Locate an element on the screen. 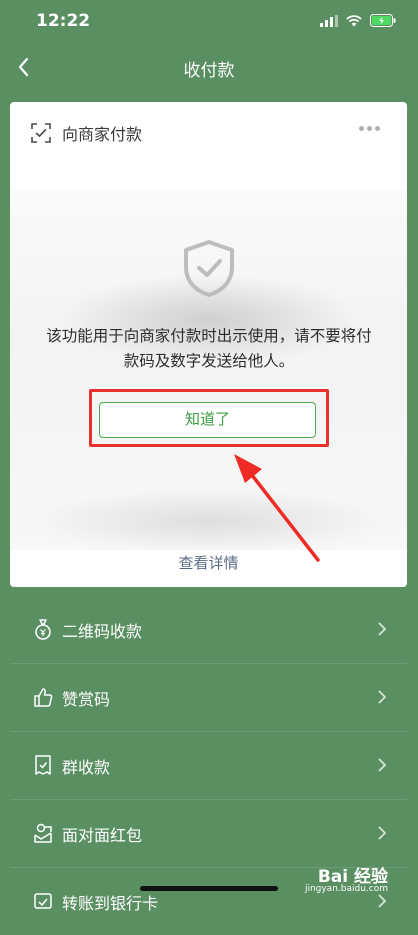 The image size is (418, 935). shield-check-icon is located at coordinates (209, 268).